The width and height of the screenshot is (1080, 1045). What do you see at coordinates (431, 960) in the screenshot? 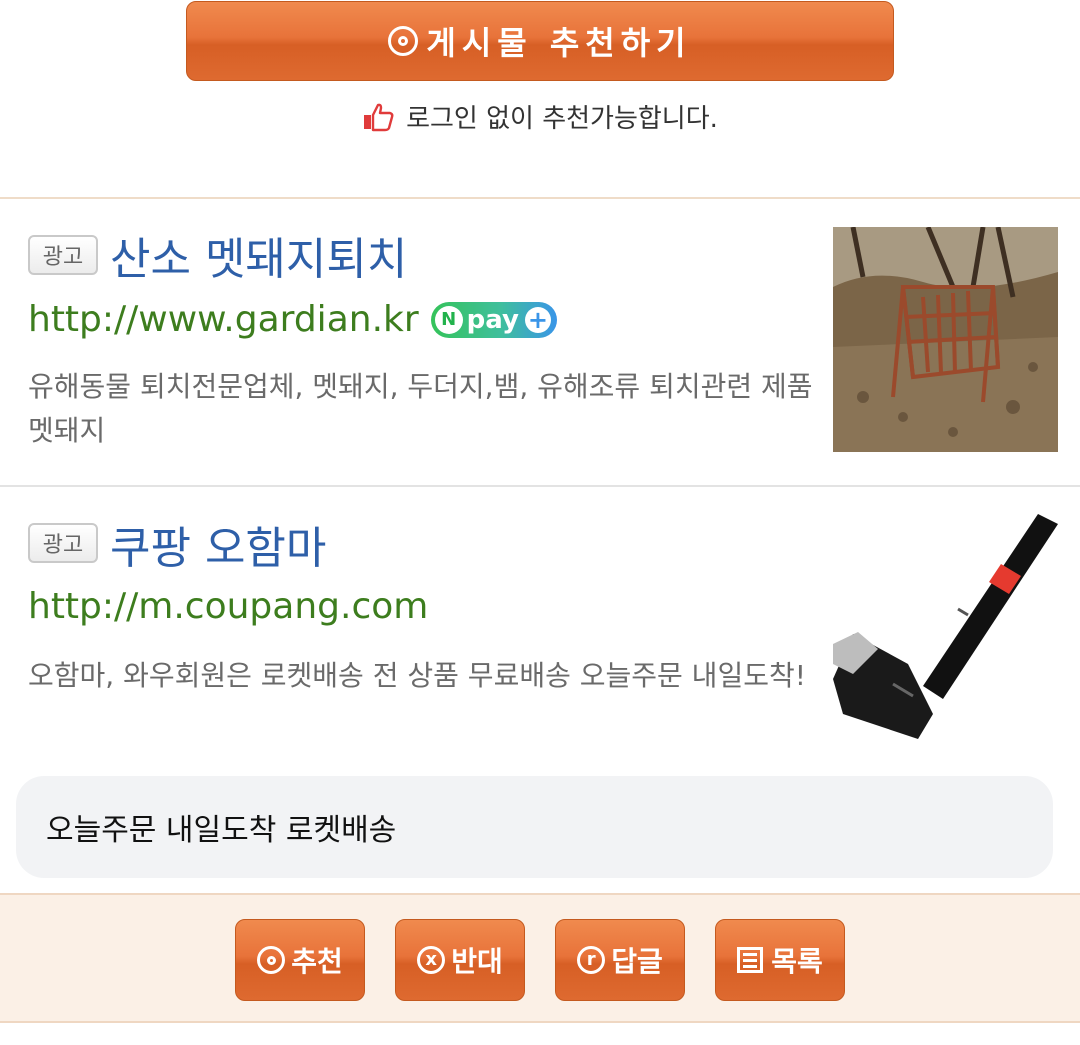
I see `x-circle-icon: x` at bounding box center [431, 960].